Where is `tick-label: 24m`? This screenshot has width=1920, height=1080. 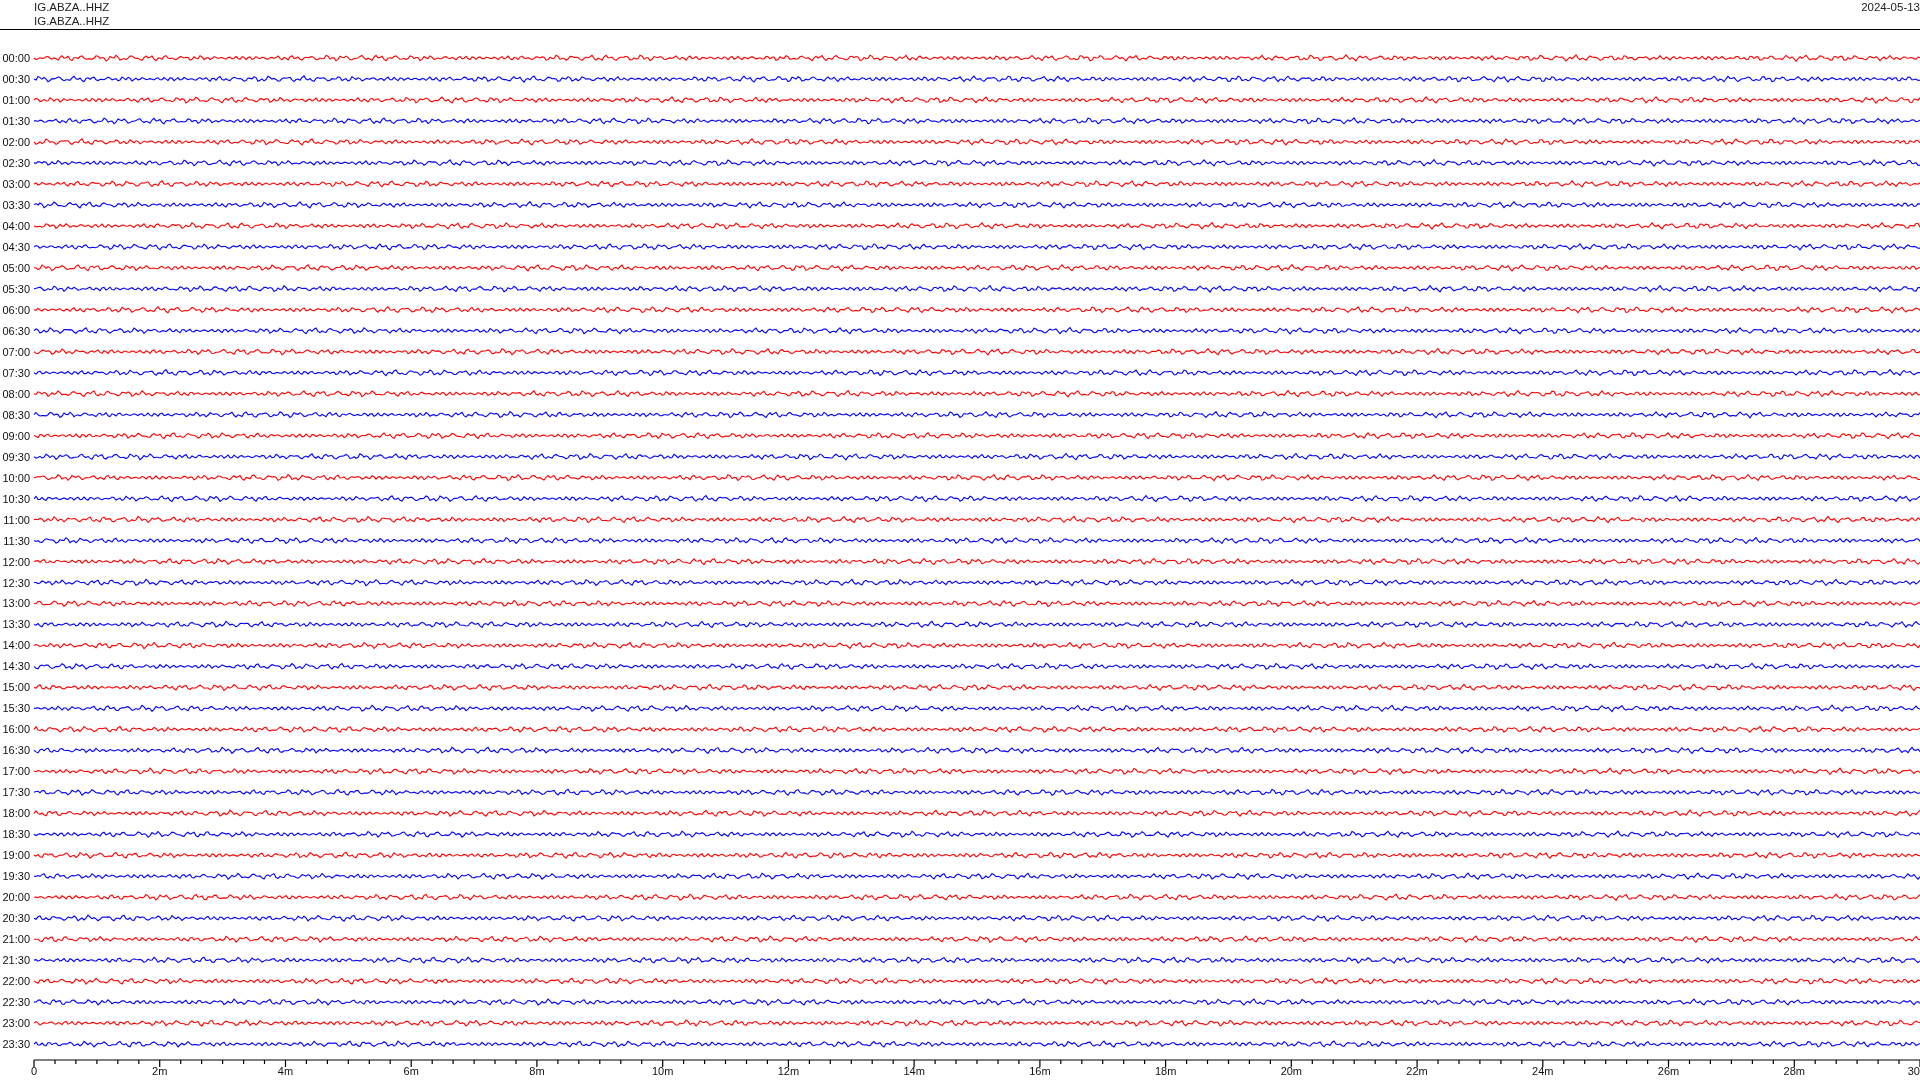 tick-label: 24m is located at coordinates (1543, 1071).